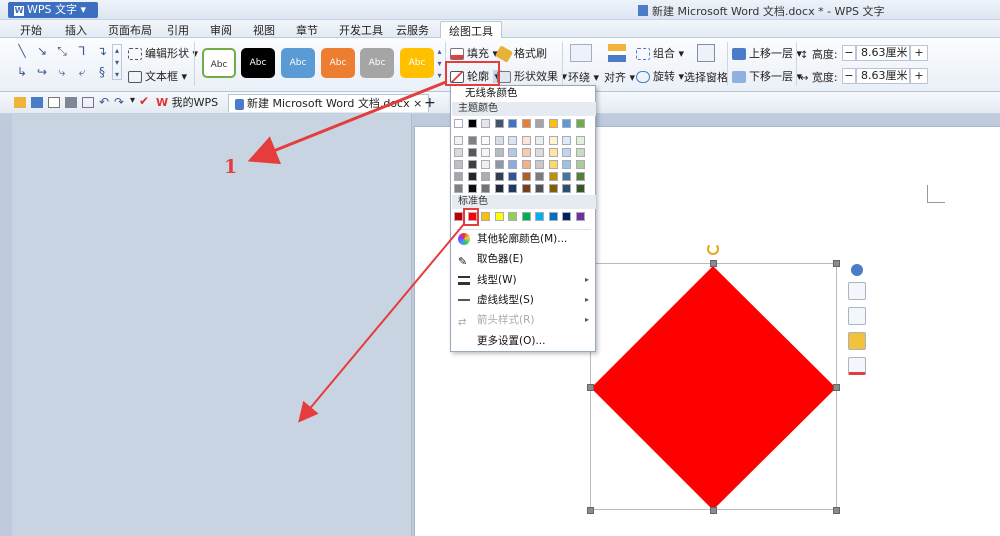  Describe the element at coordinates (767, 76) in the screenshot. I see `send-backward-button: 下移一层 ▾` at that location.